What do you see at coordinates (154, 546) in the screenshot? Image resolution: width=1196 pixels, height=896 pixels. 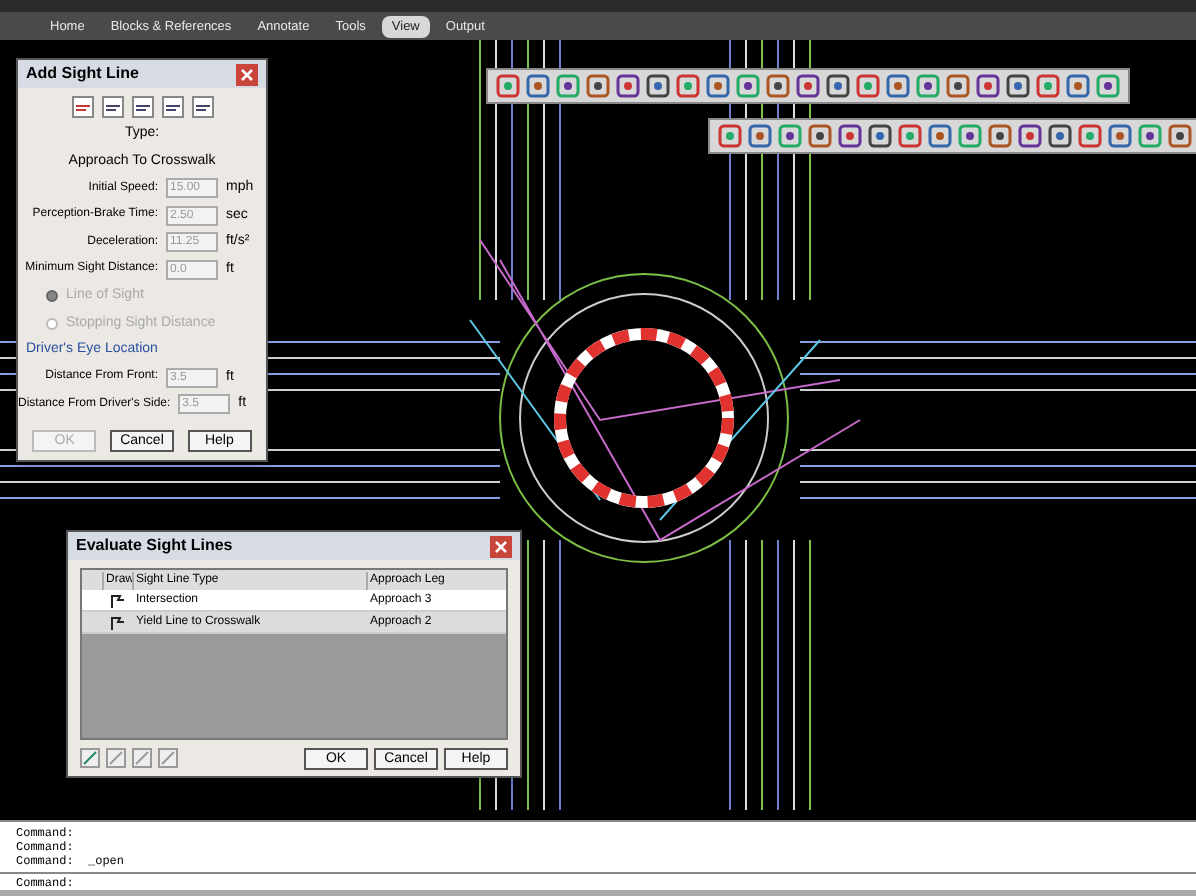 I see `window-title: Evaluate Sight Lines` at bounding box center [154, 546].